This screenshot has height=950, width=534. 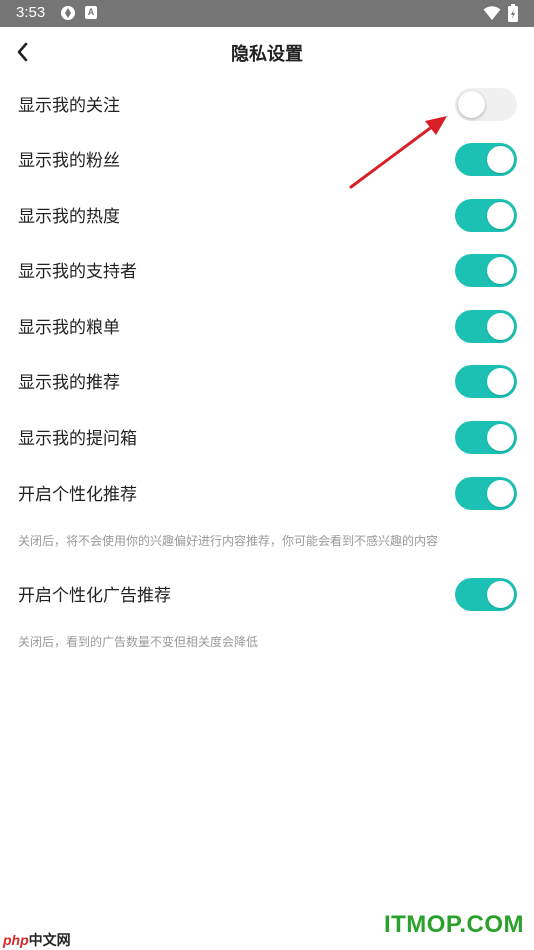 I want to click on setting-label: 显示我的热度, so click(x=69, y=217).